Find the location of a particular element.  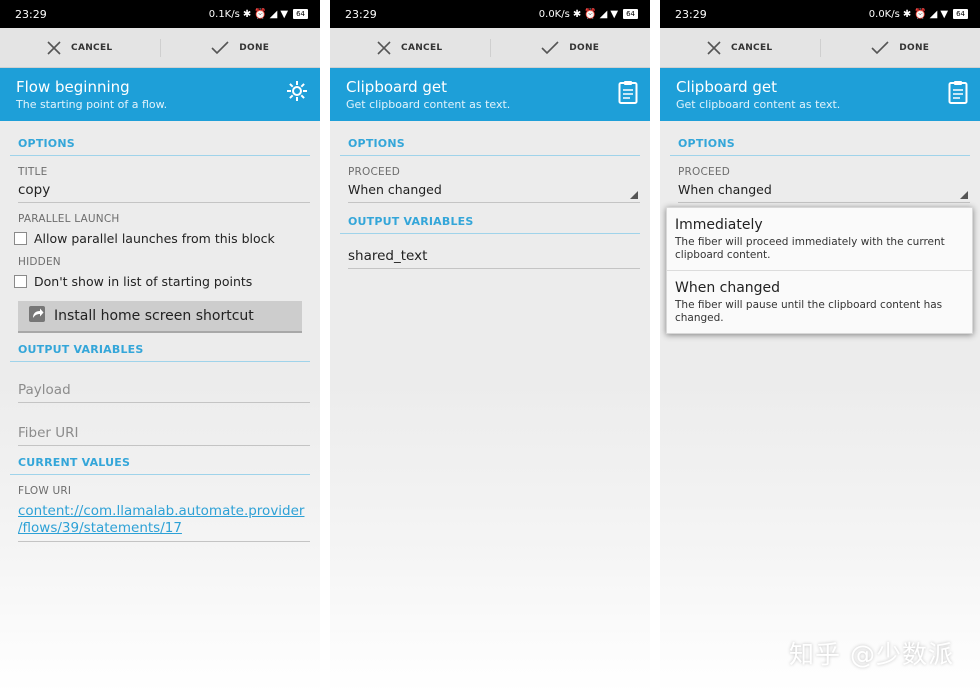

block-title: Flow beginning is located at coordinates (73, 87).